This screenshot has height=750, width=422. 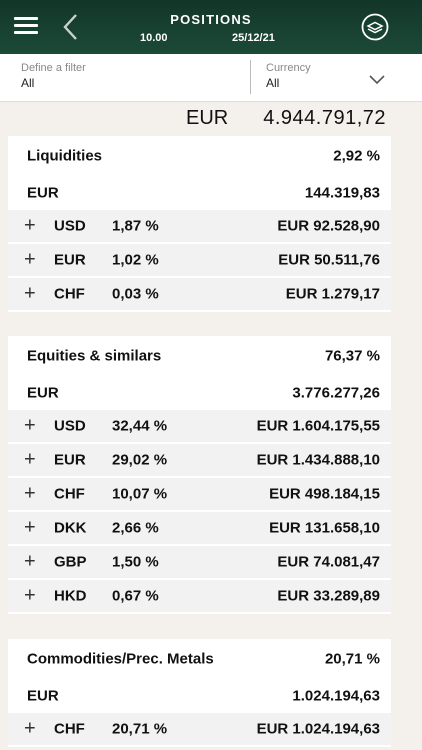 I want to click on row-value: EUR 1.604.175,55, so click(x=318, y=426).